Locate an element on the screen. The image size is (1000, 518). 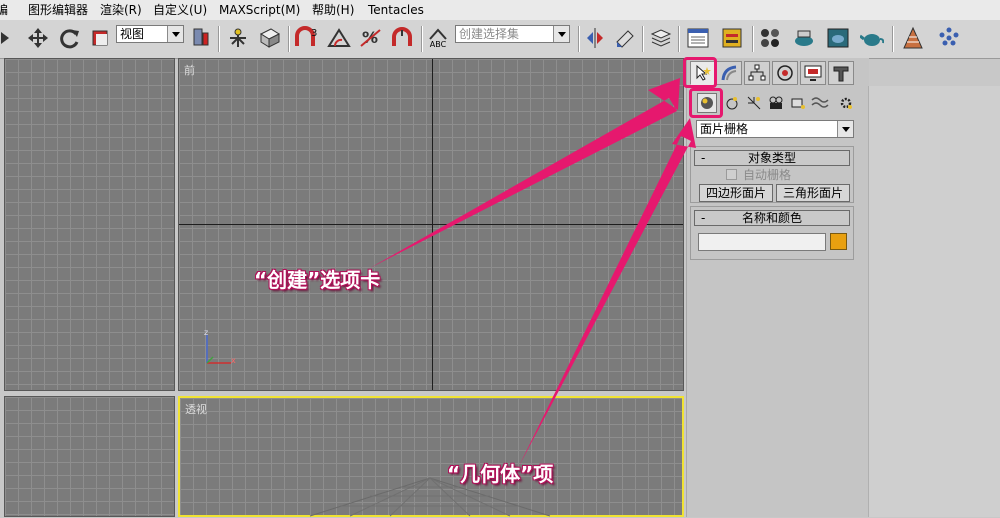
quad-patch-button: 四边形面片 is located at coordinates (736, 193).